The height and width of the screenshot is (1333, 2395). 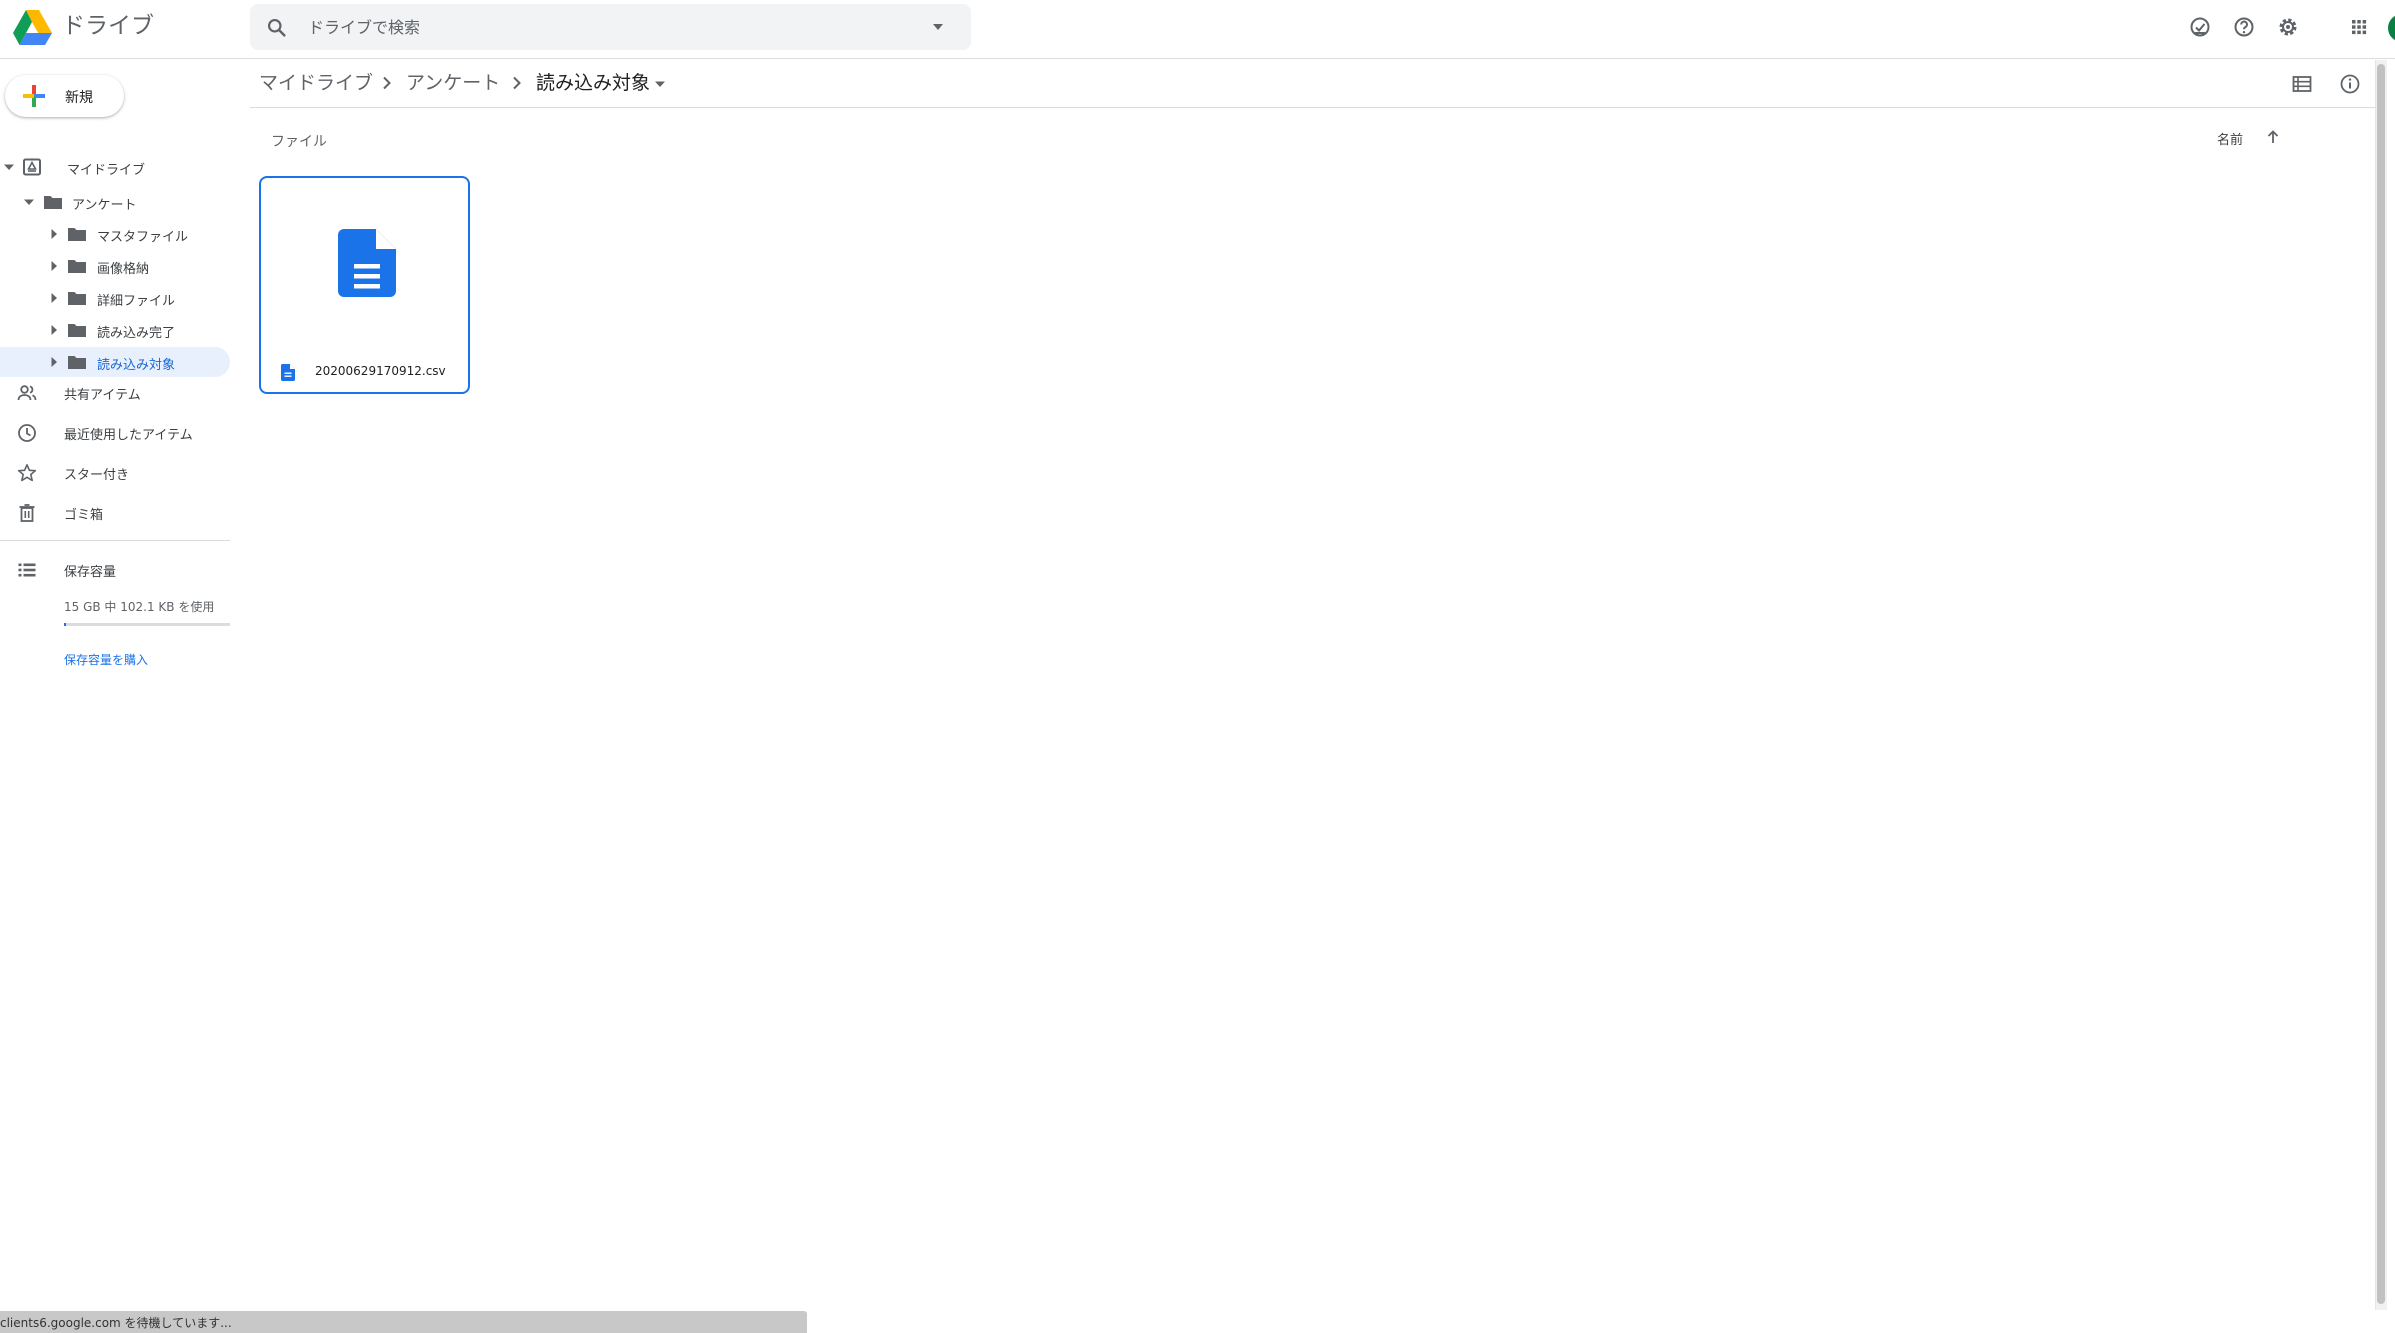 I want to click on apps-grid-icon, so click(x=2359, y=27).